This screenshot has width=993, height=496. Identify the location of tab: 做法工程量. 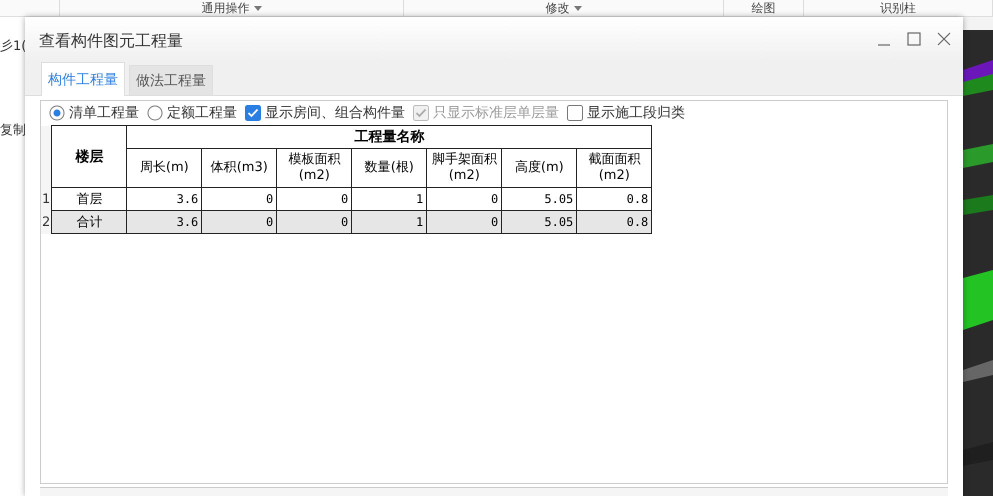
(171, 80).